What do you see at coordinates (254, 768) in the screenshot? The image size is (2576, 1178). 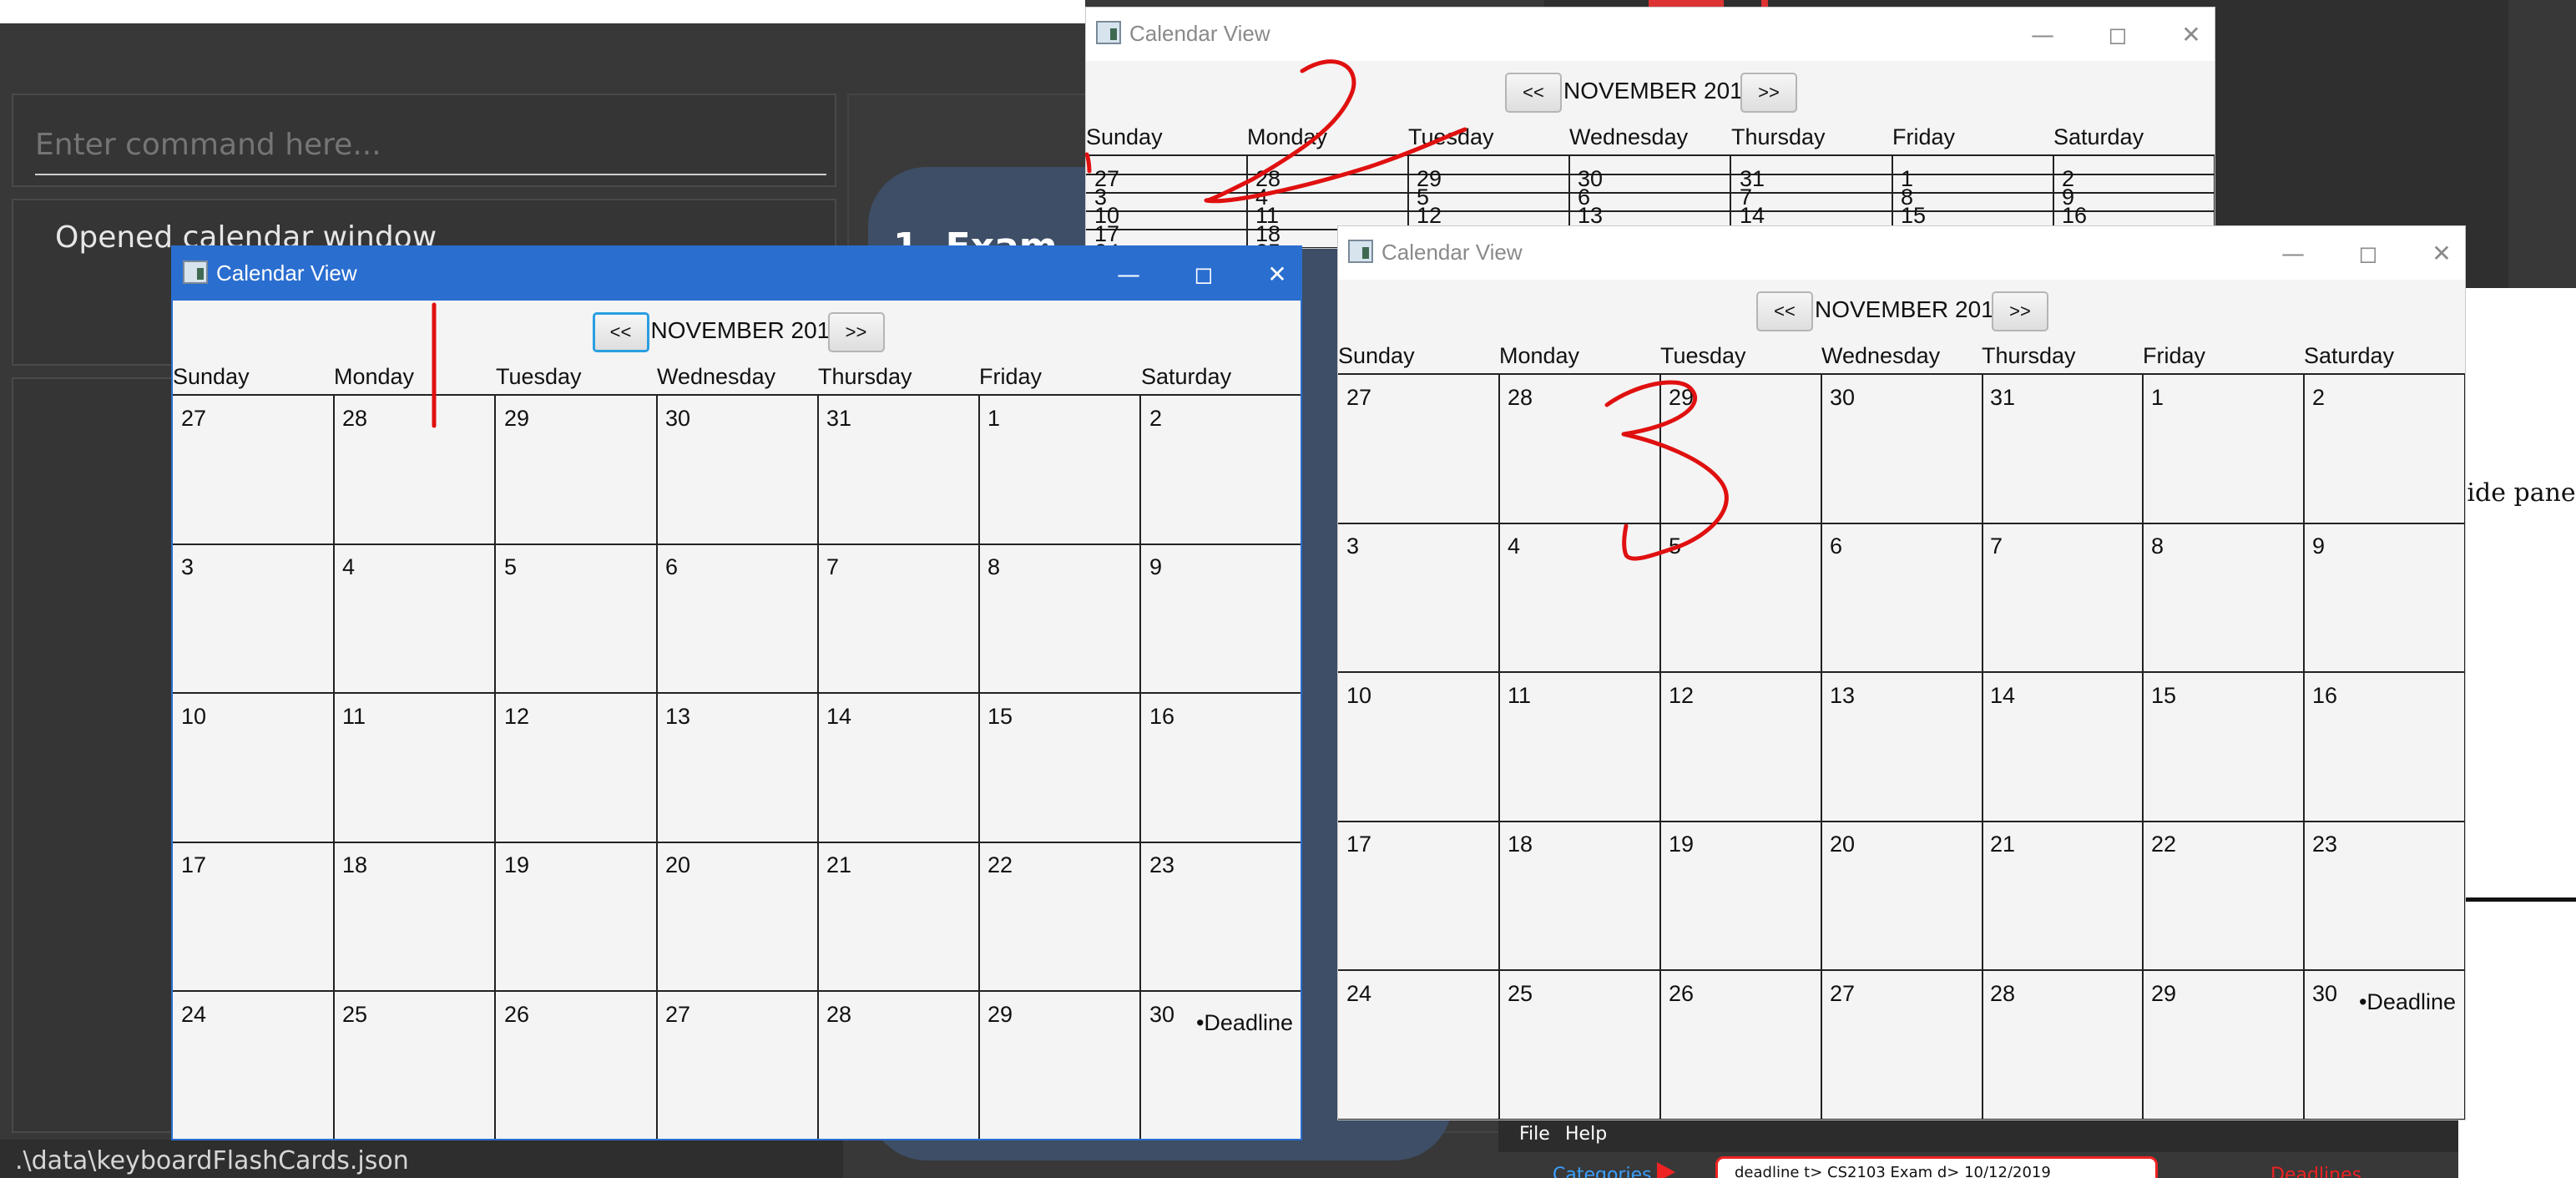 I see `day-cell: 10` at bounding box center [254, 768].